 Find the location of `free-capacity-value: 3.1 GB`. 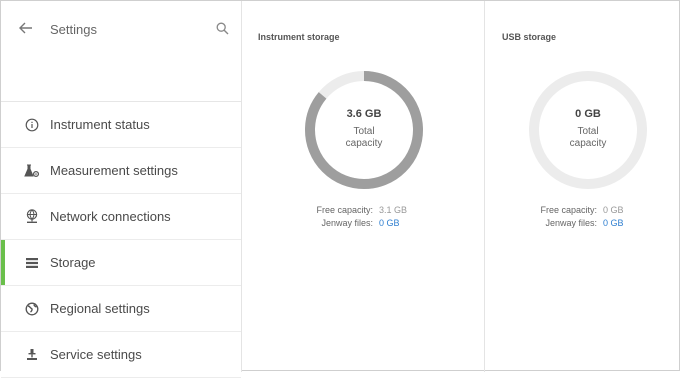

free-capacity-value: 3.1 GB is located at coordinates (393, 210).